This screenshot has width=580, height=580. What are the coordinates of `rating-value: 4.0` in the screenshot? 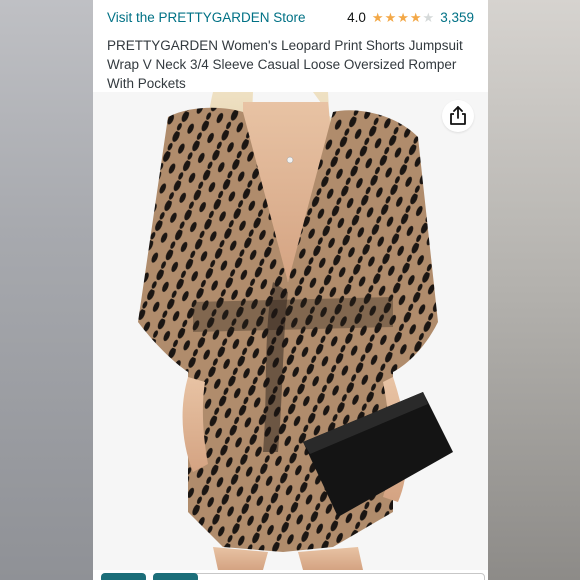 It's located at (356, 17).